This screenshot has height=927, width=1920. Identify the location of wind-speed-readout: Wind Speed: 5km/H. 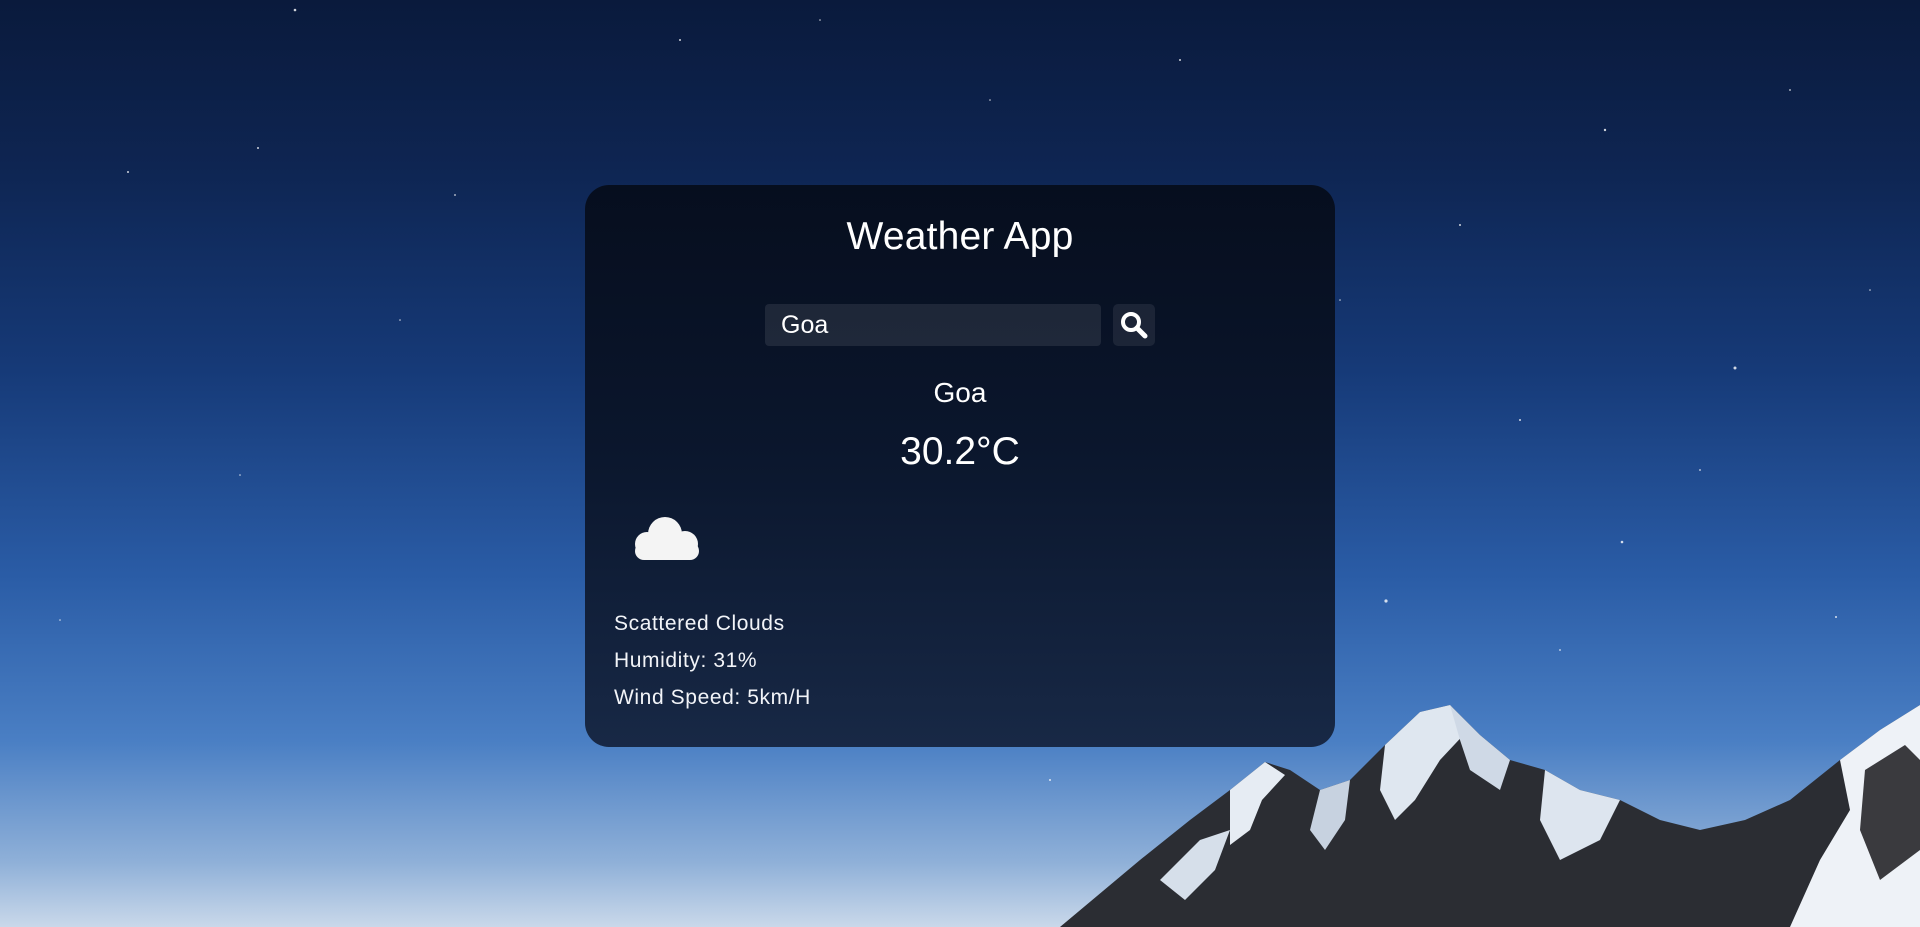
(712, 697).